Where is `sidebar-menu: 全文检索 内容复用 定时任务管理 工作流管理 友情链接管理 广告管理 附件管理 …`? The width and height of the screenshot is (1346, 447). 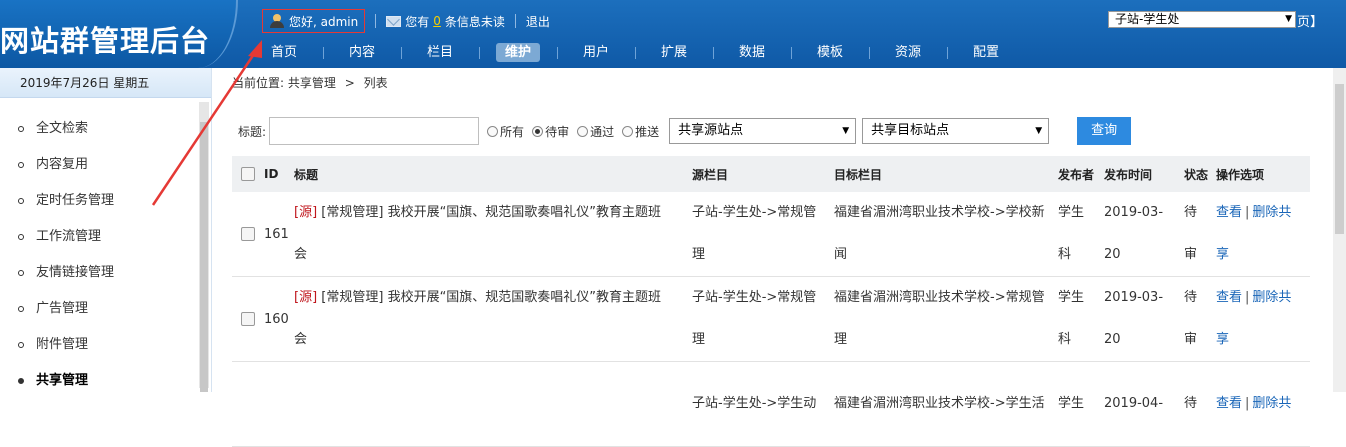
sidebar-menu: 全文检索 内容复用 定时任务管理 工作流管理 友情链接管理 广告管理 附件管理 … is located at coordinates (105, 251).